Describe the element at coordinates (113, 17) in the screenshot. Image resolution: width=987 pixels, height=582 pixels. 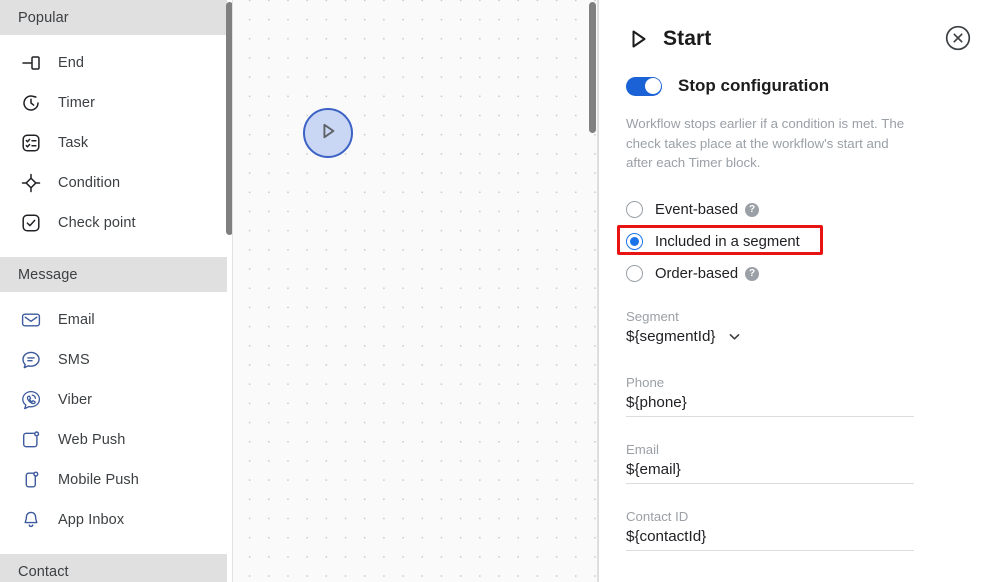
I see `sidebar-section-header-popular: Popular` at that location.